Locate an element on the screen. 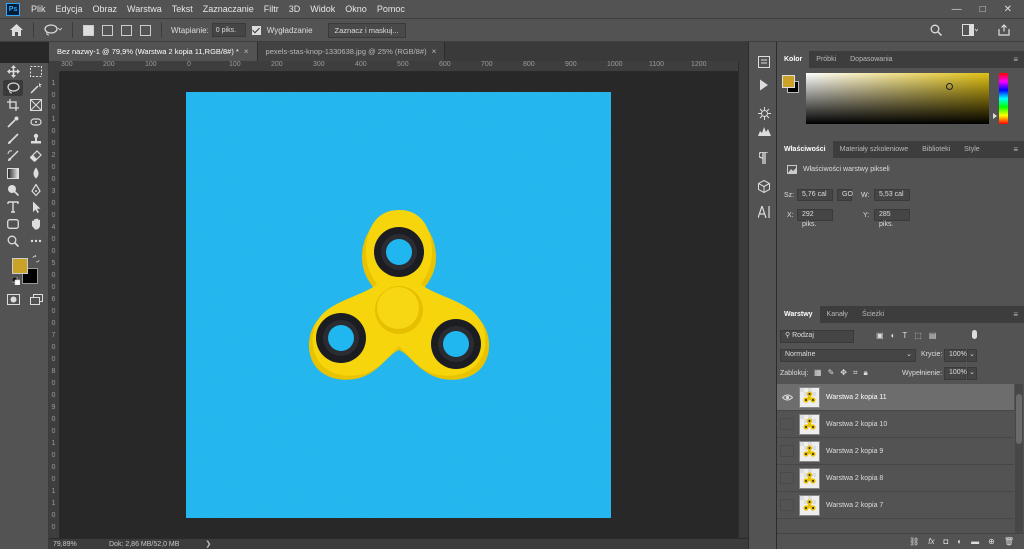  panel-fg-swatch is located at coordinates (788, 81).